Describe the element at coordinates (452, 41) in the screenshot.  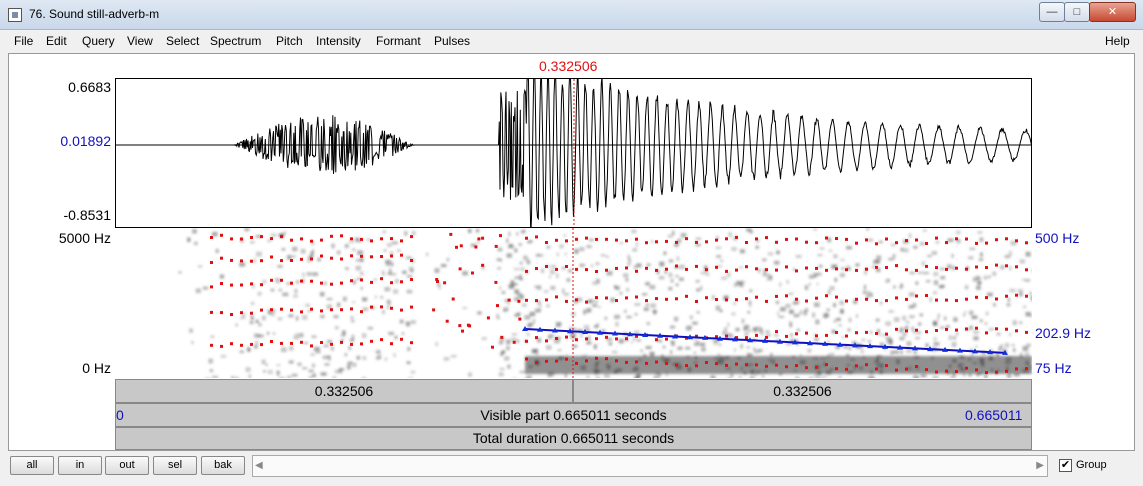
I see `menu-pulses: Pulses` at that location.